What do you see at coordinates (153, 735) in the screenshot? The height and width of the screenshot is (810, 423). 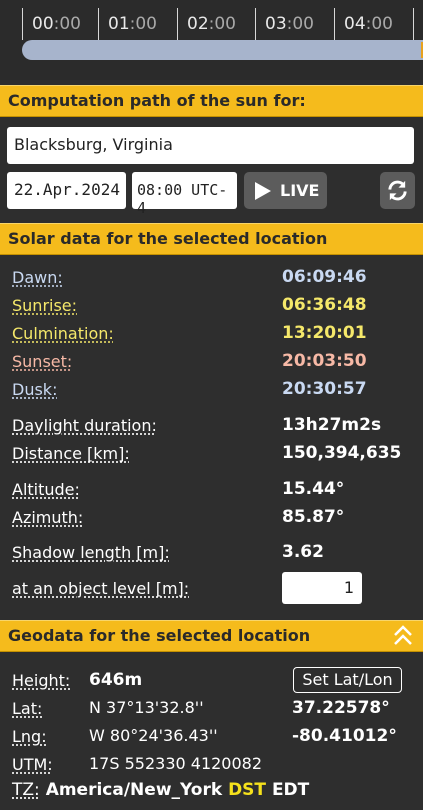 I see `lng-dms-value: W 80°24'36.43''` at bounding box center [153, 735].